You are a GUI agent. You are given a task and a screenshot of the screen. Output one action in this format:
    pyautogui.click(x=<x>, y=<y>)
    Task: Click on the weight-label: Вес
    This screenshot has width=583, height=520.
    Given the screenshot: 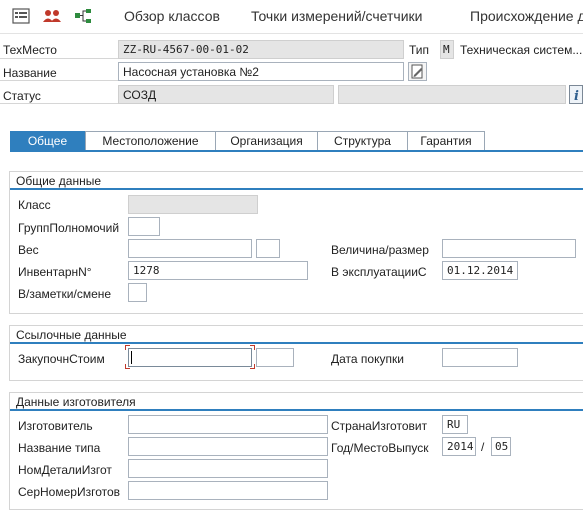 What is the action you would take?
    pyautogui.click(x=28, y=250)
    